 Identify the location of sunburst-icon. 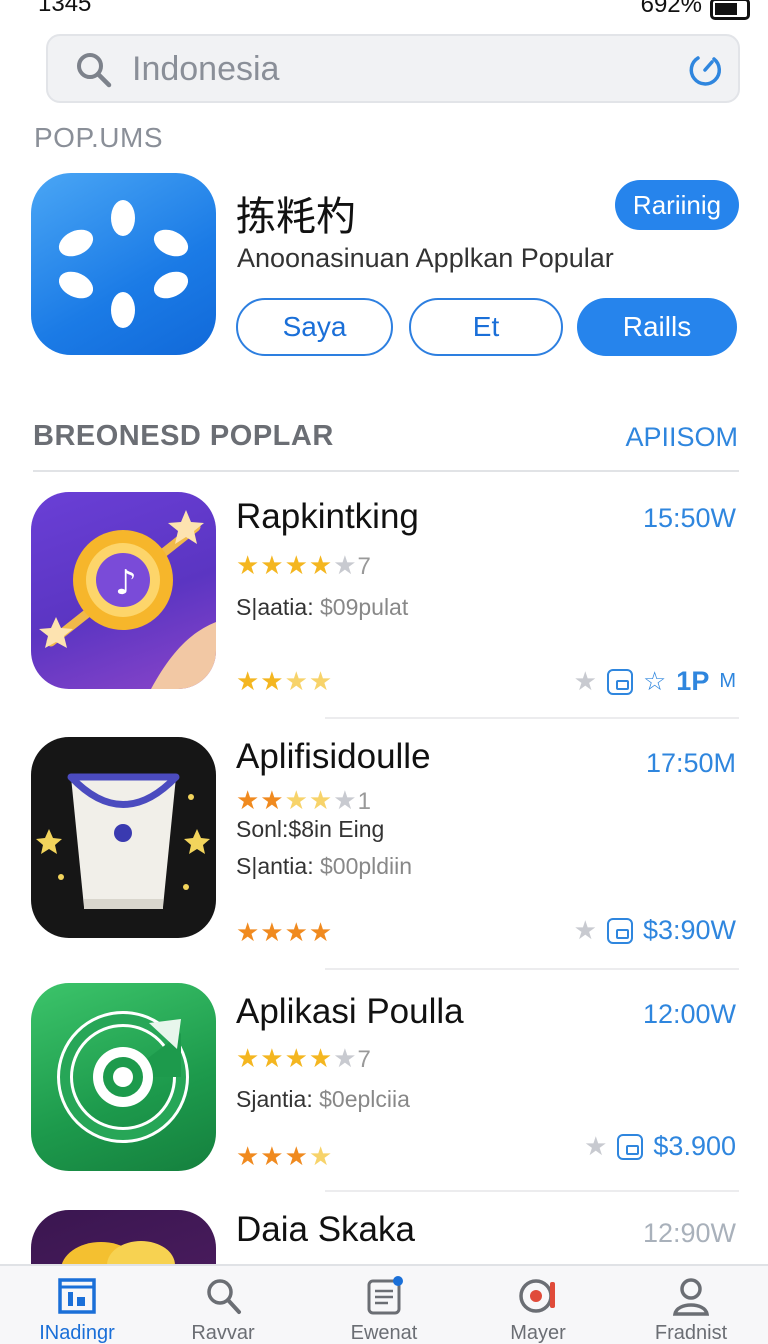
(123, 264).